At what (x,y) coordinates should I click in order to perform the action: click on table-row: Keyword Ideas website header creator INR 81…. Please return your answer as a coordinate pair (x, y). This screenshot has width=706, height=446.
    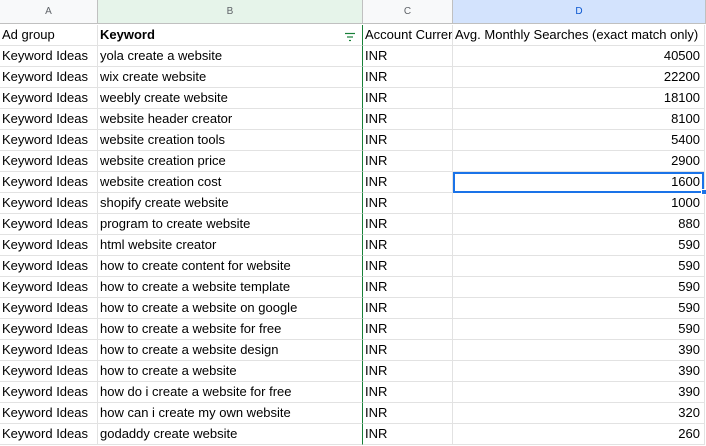
    Looking at the image, I should click on (353, 119).